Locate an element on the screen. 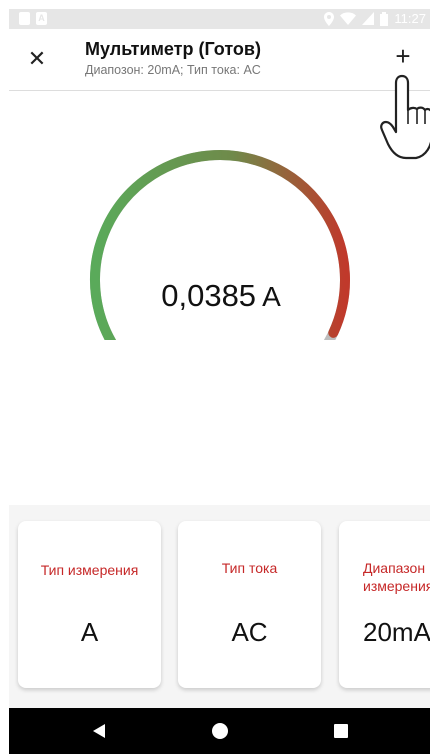  page-subtitle: Диапозон: 20mA; Тип тока: AC is located at coordinates (173, 70).